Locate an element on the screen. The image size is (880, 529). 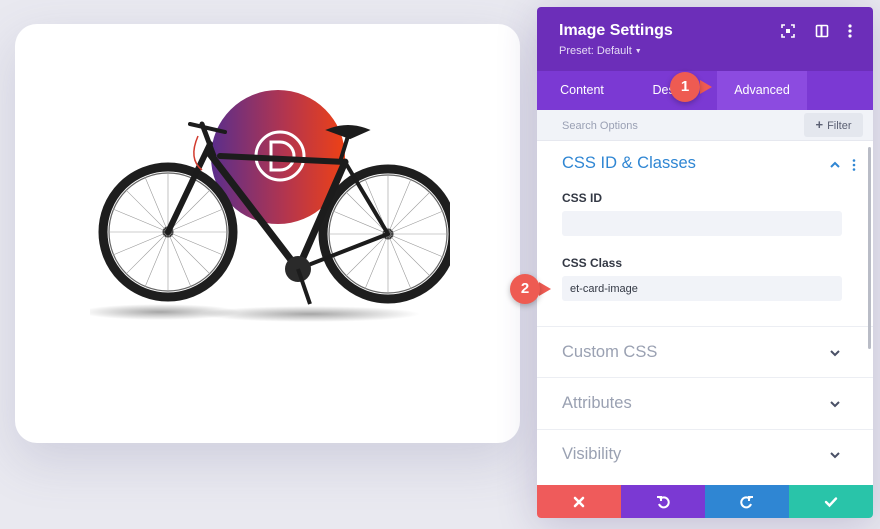
tab-content: Content is located at coordinates (582, 90).